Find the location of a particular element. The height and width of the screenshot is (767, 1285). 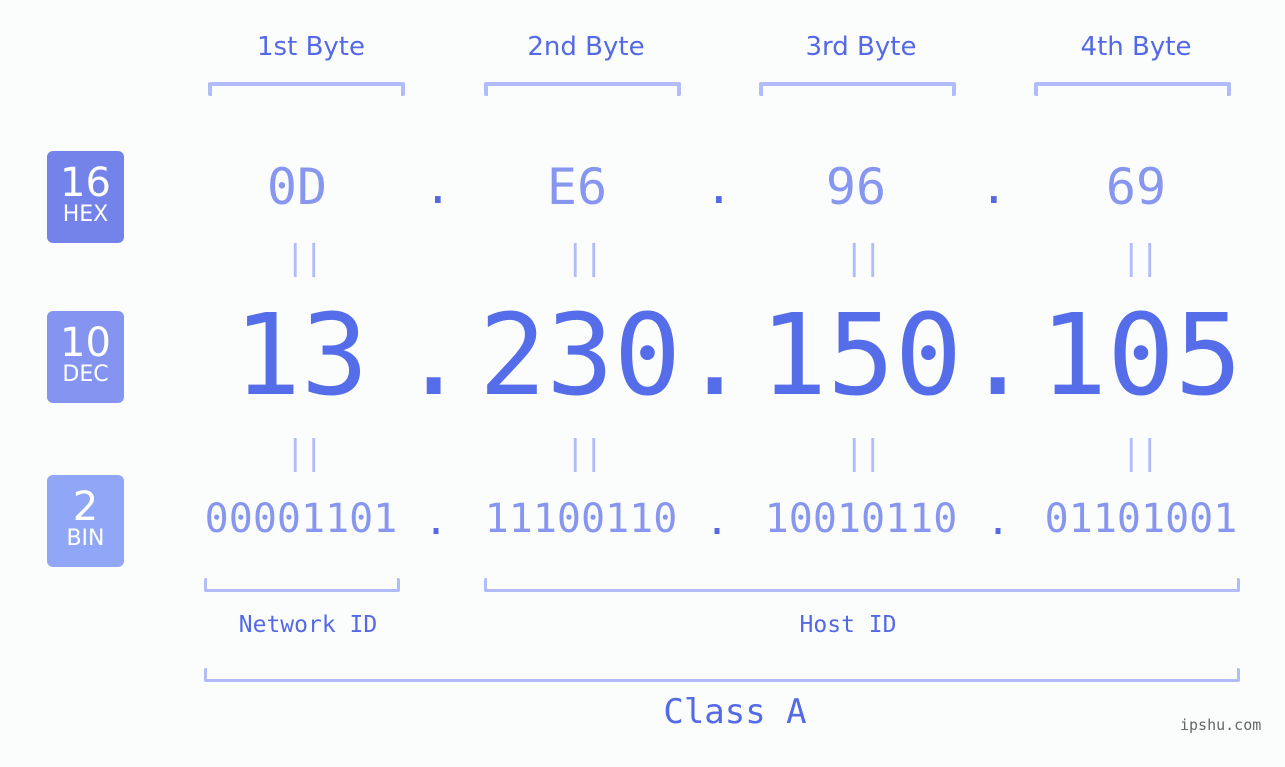

dec-byte-4: 105 is located at coordinates (1141, 356).